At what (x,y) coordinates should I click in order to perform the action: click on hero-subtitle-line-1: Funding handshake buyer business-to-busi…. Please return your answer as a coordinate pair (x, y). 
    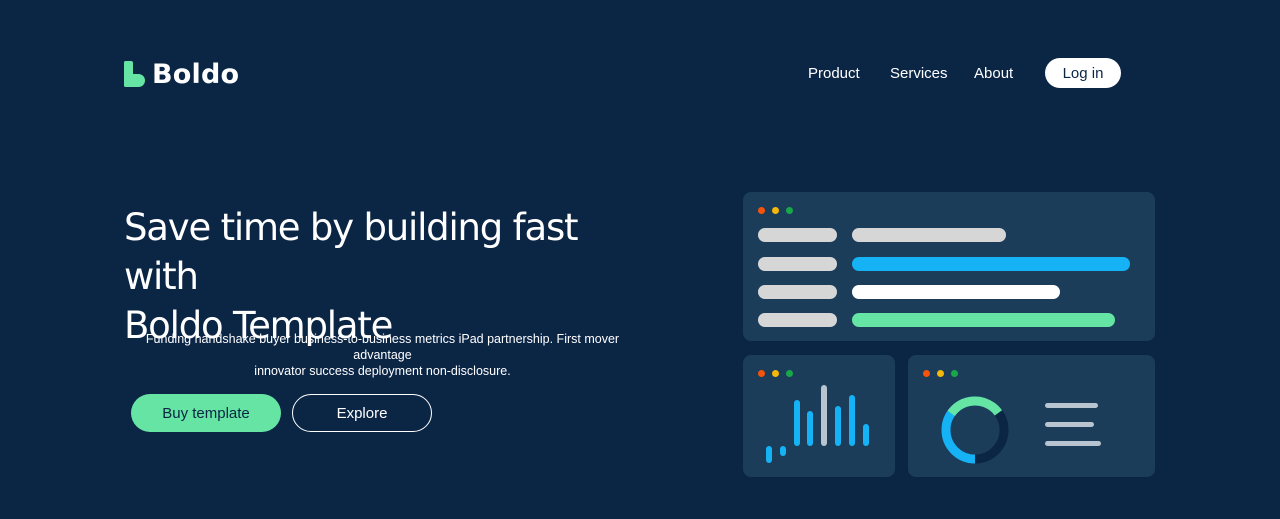
    Looking at the image, I should click on (382, 347).